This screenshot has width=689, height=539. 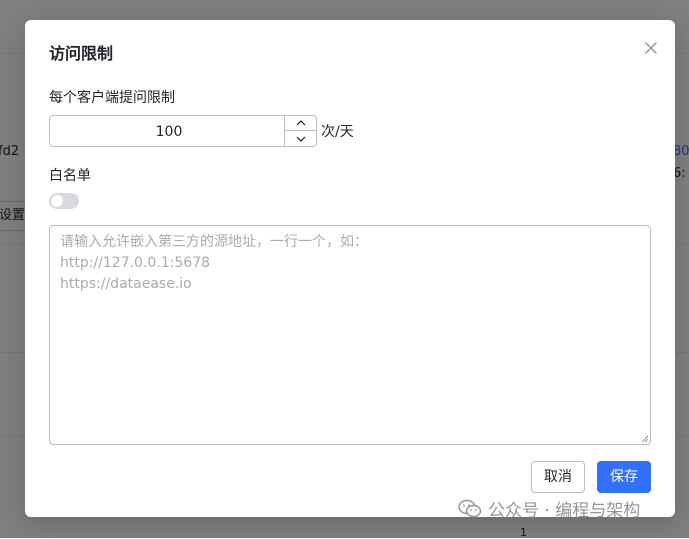 What do you see at coordinates (644, 438) in the screenshot?
I see `resize-grip-icon` at bounding box center [644, 438].